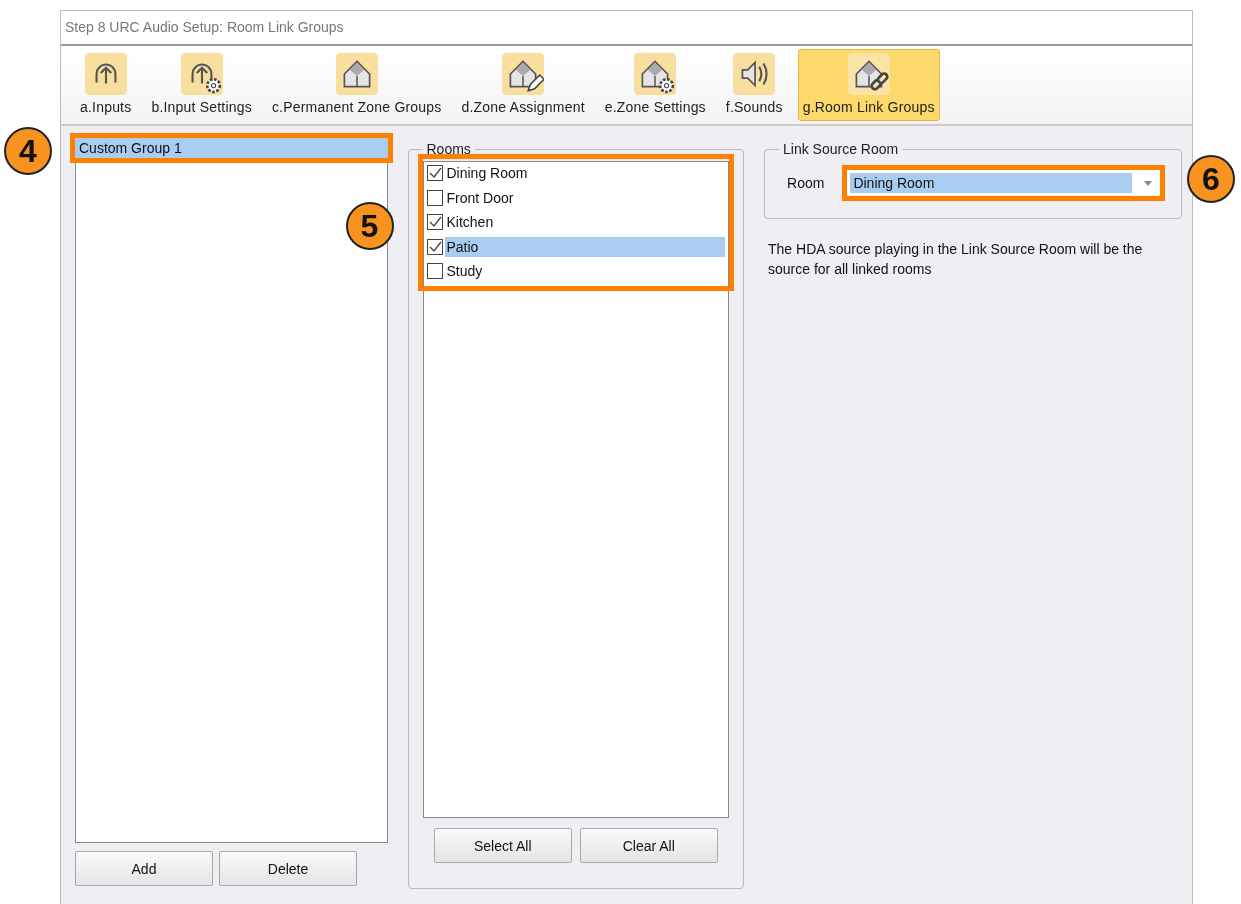 Image resolution: width=1241 pixels, height=904 pixels. I want to click on group-title: Rooms, so click(448, 149).